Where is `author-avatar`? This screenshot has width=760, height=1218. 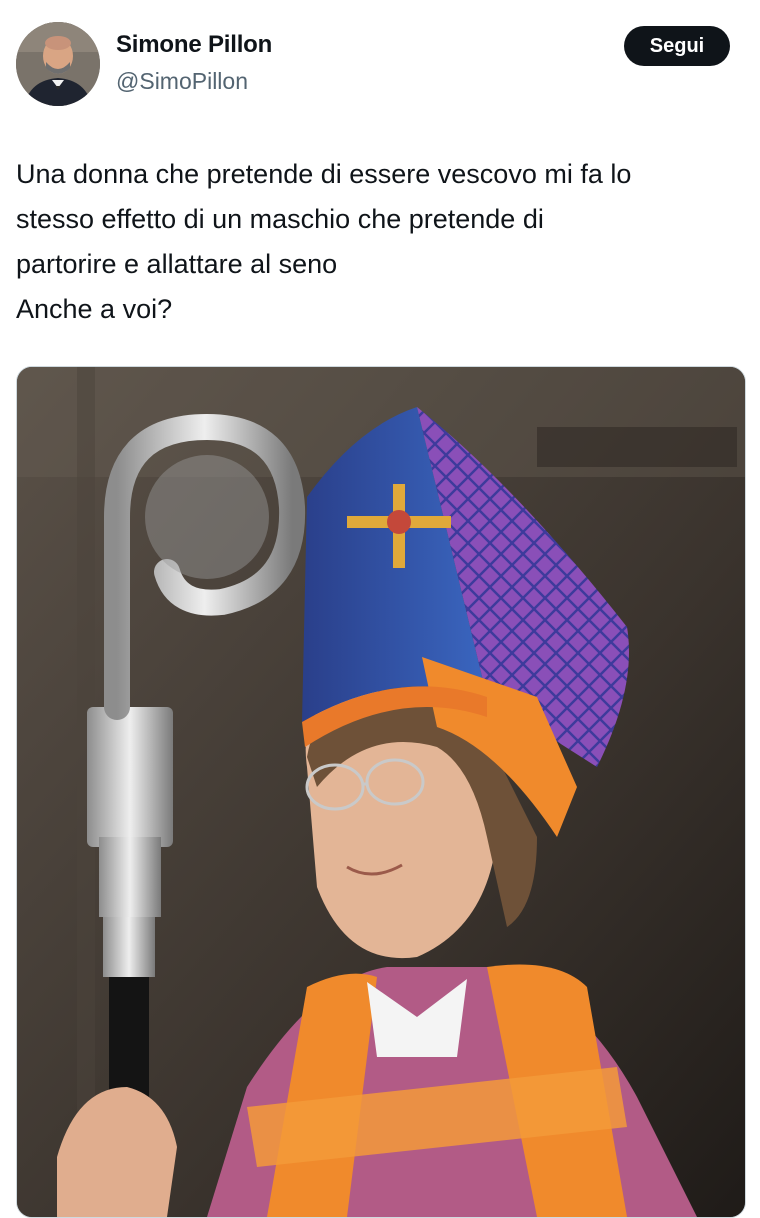
author-avatar is located at coordinates (58, 64).